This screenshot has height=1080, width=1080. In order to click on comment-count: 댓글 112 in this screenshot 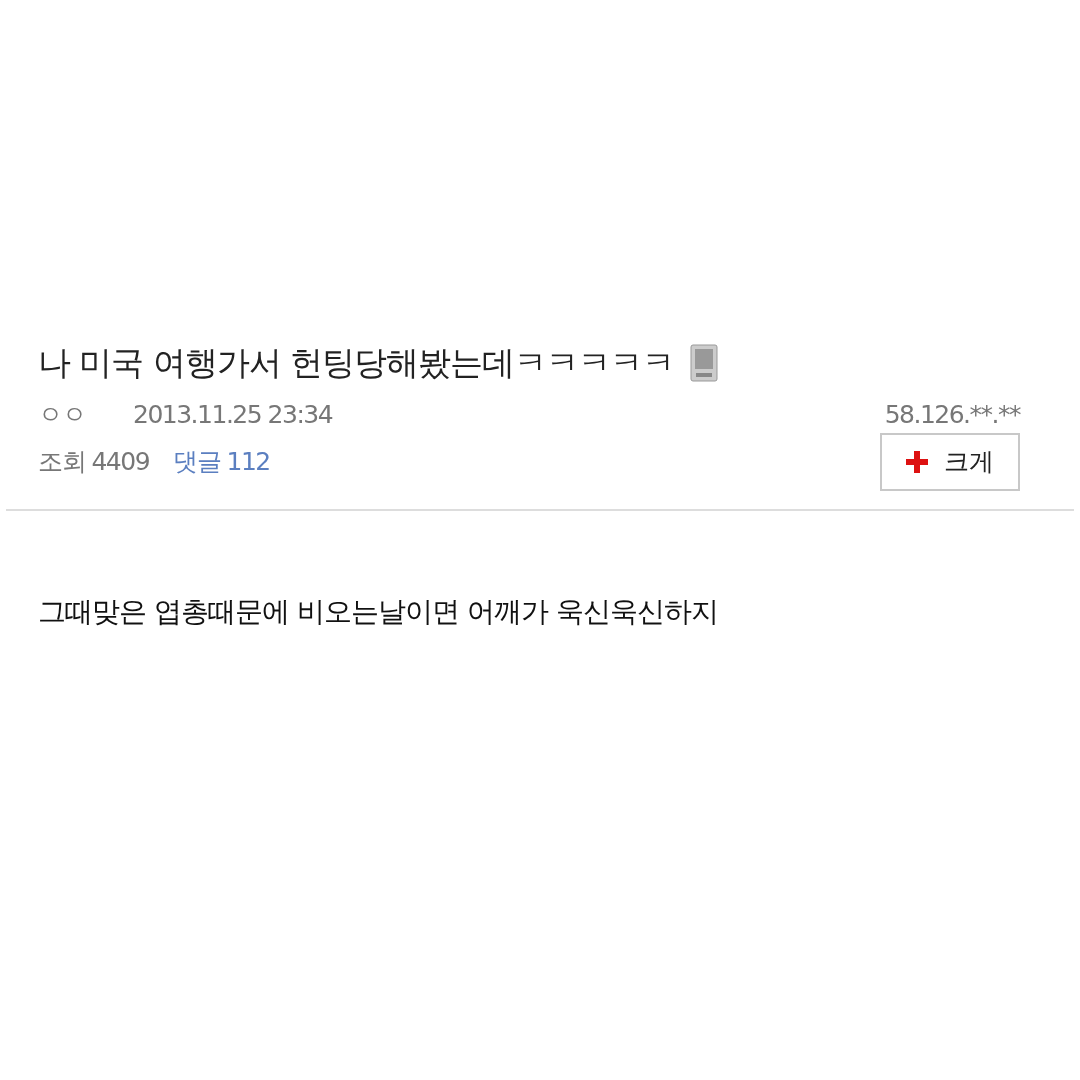, I will do `click(221, 462)`.